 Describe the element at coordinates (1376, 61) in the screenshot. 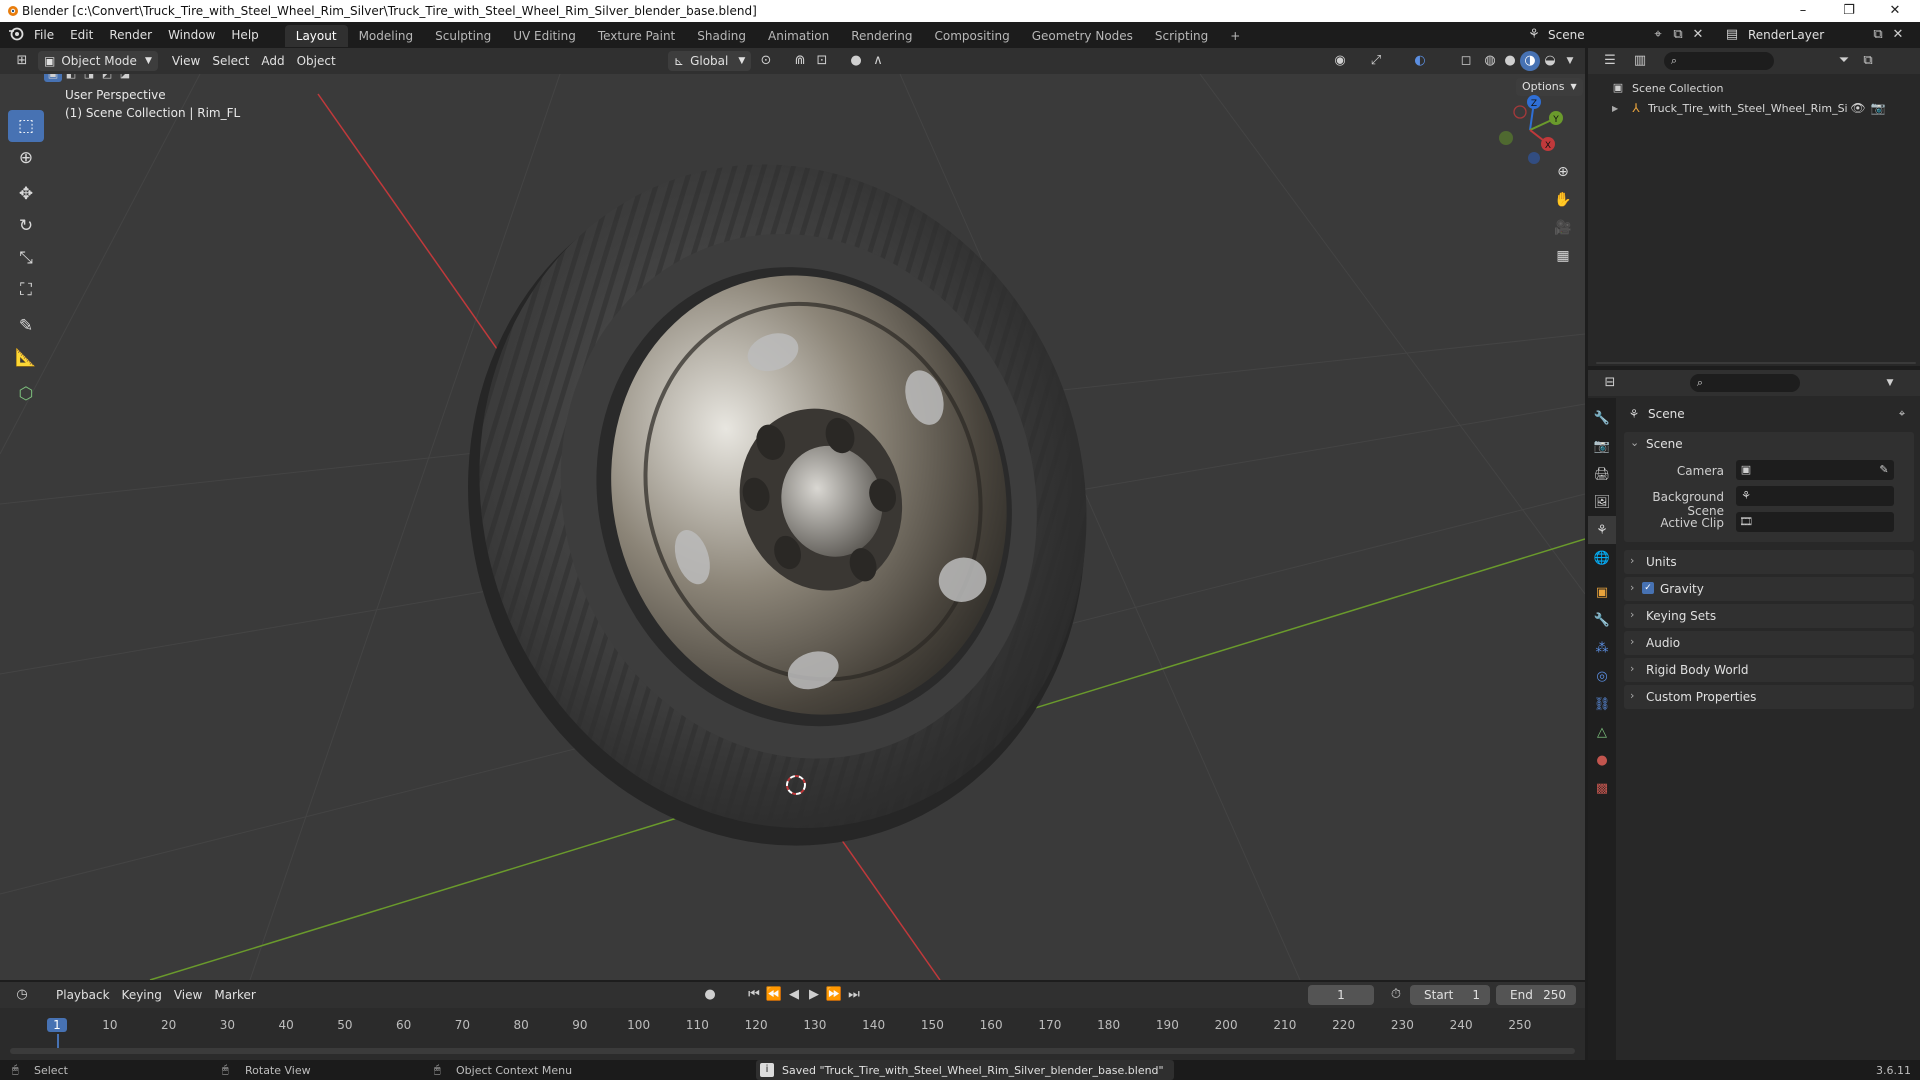

I see `gizmo-toggle-icon: ⤢` at that location.